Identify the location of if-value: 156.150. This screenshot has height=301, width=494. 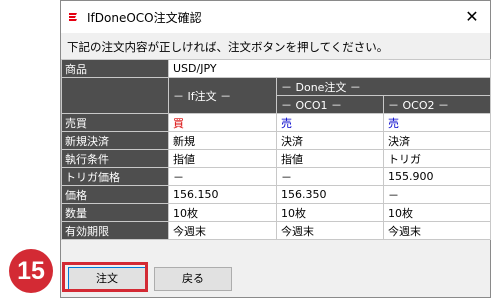
(222, 194).